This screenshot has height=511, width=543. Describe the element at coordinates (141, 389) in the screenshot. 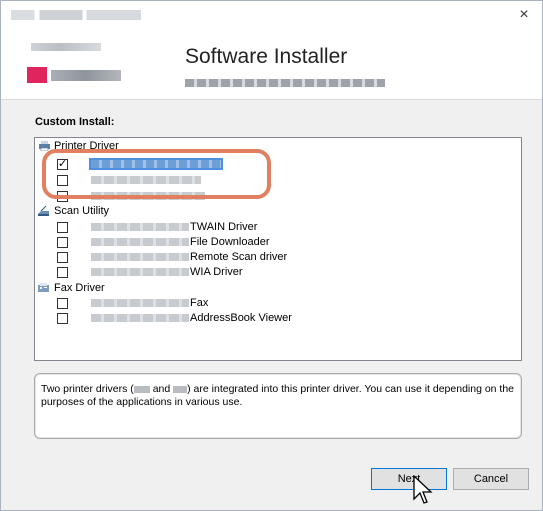

I see `driver-a-redacted` at that location.